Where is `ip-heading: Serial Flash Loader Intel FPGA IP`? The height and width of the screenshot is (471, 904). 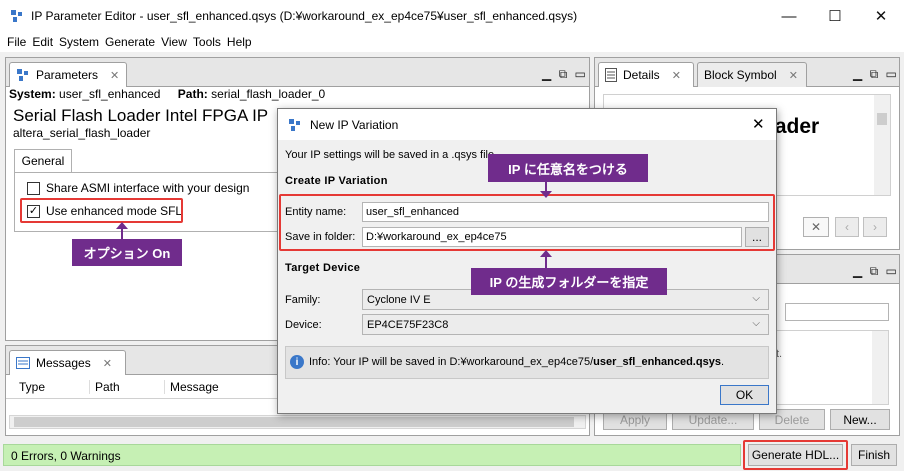 ip-heading: Serial Flash Loader Intel FPGA IP is located at coordinates (141, 115).